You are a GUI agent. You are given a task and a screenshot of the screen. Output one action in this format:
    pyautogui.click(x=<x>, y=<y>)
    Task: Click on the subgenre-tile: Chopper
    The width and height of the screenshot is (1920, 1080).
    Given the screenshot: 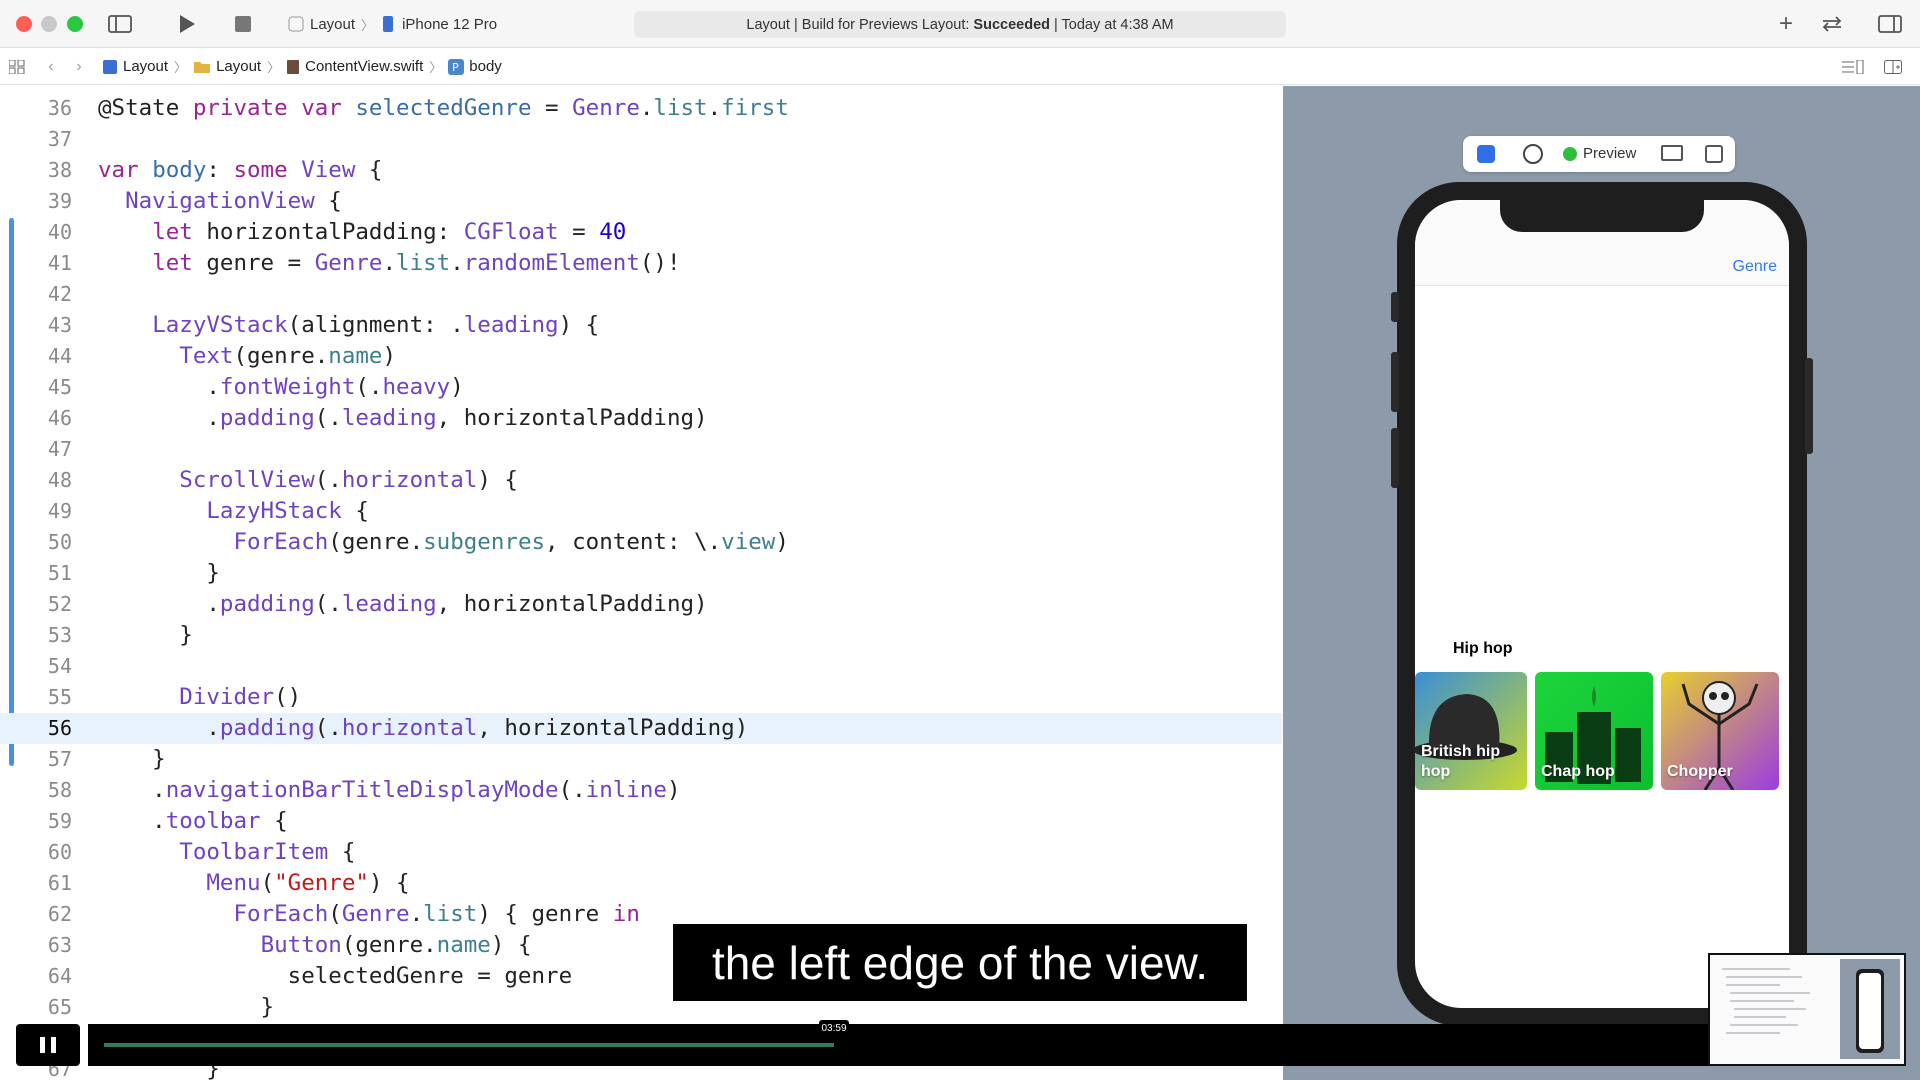 What is the action you would take?
    pyautogui.click(x=1720, y=731)
    